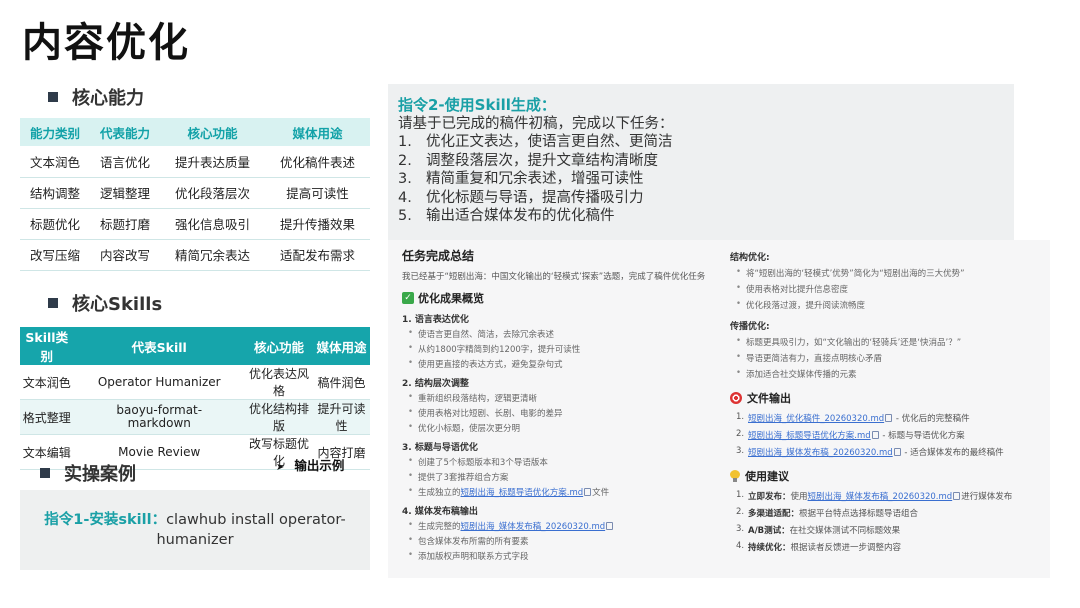 The width and height of the screenshot is (1080, 608). Describe the element at coordinates (159, 346) in the screenshot. I see `skills-header-skill: 代表Skill` at that location.